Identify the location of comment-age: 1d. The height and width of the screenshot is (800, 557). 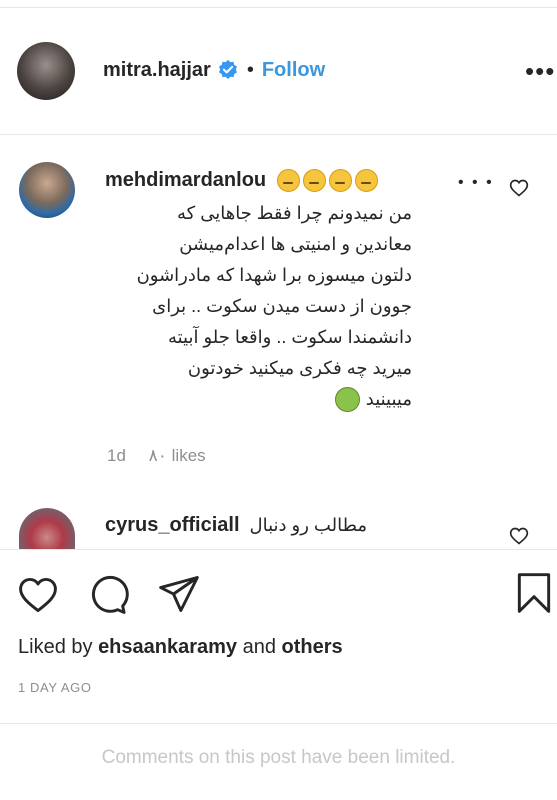
(116, 455).